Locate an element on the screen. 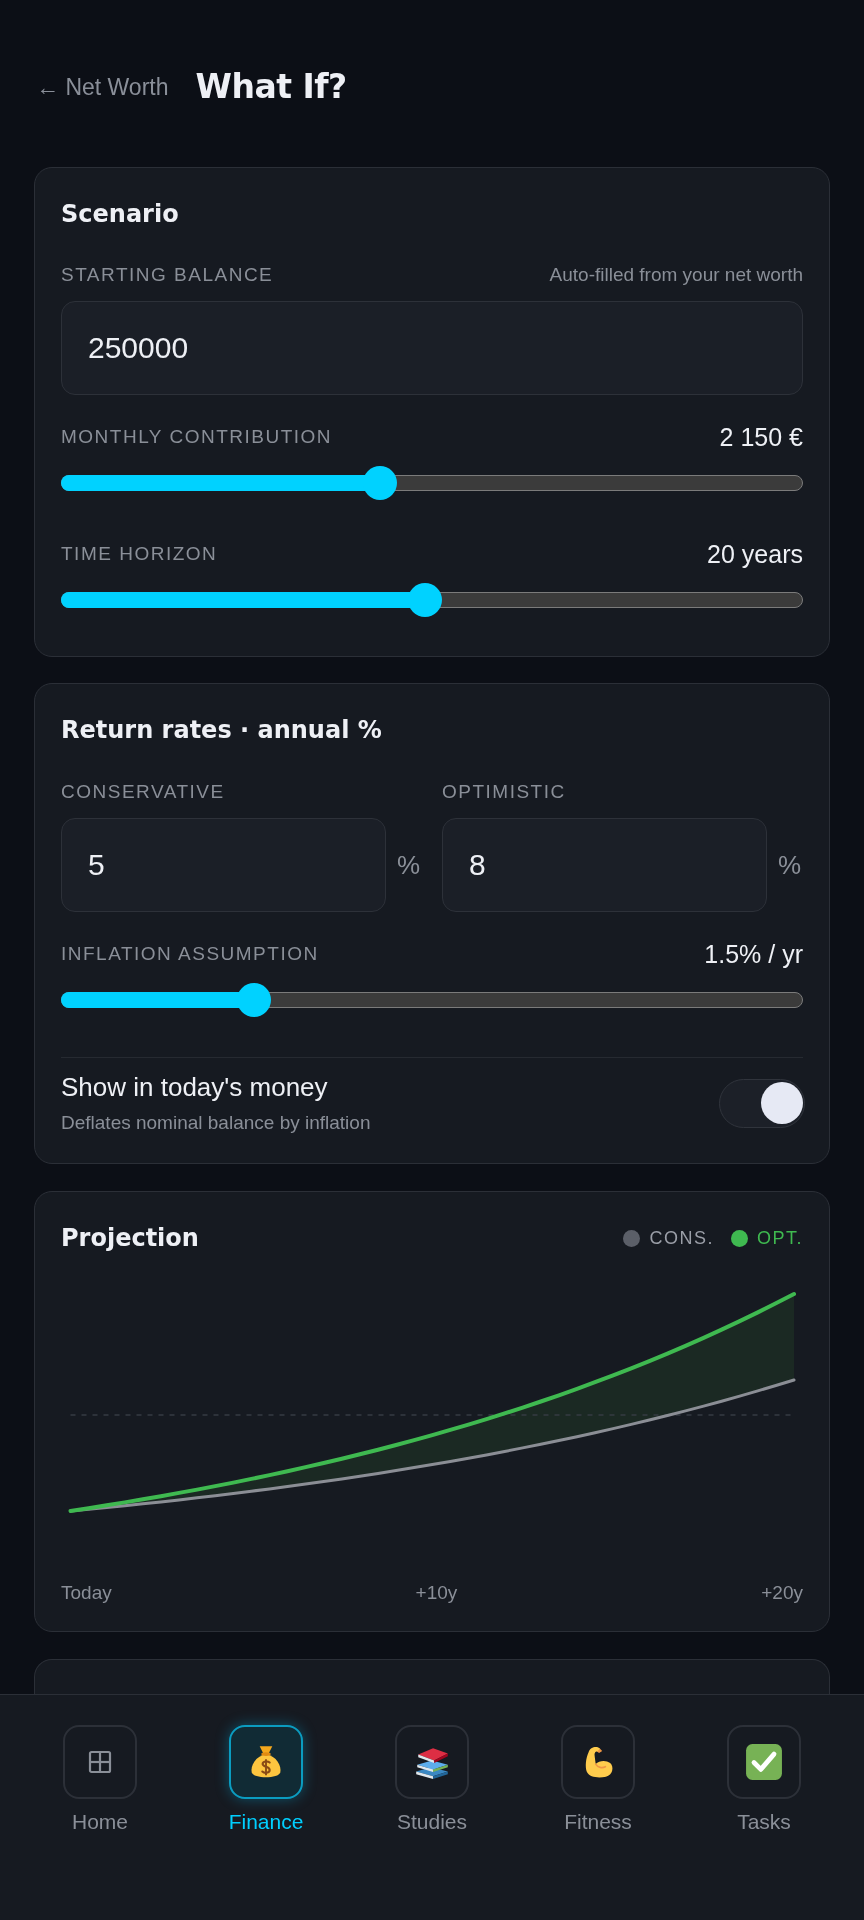 The image size is (864, 1920). rate-label: CONSERVATIVE is located at coordinates (143, 792).